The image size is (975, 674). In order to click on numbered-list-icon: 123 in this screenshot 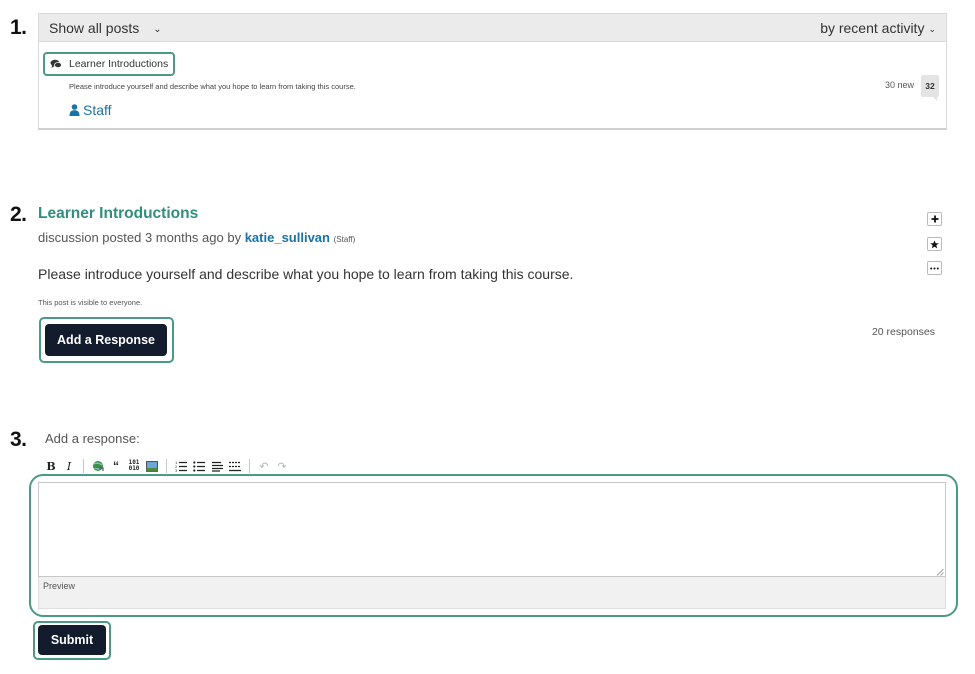, I will do `click(181, 466)`.